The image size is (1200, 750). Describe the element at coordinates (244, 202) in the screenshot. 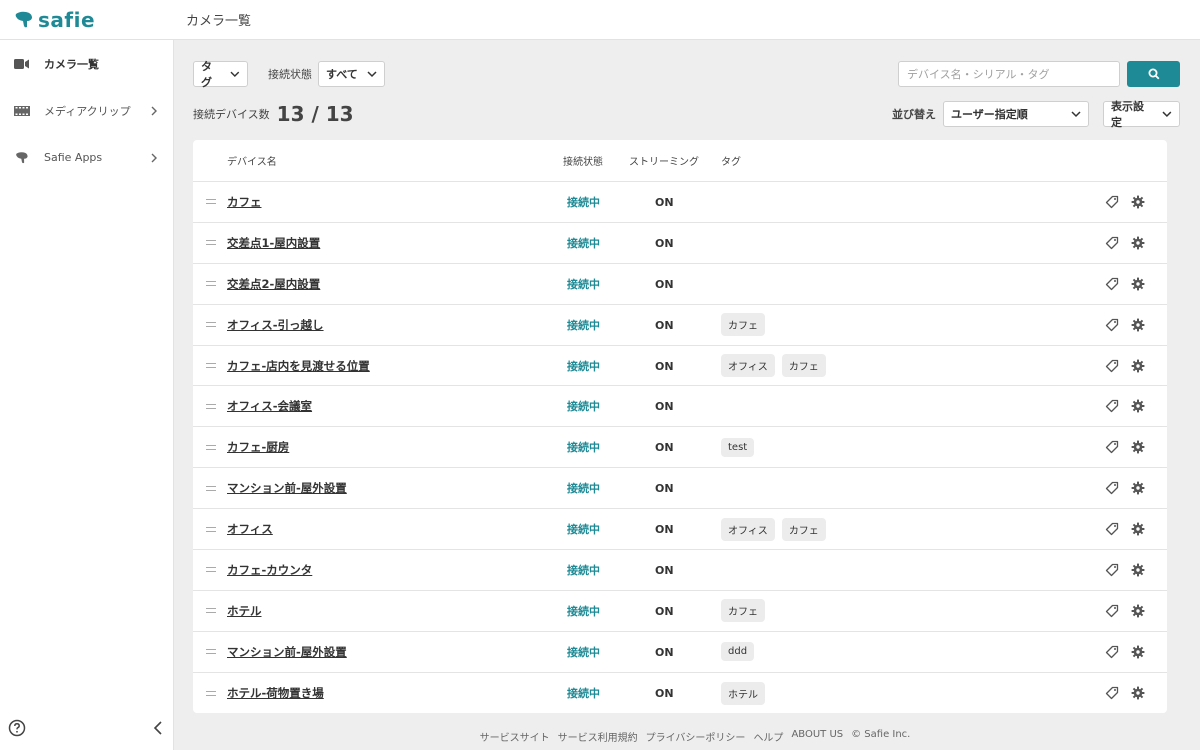

I see `device-name-link: カフェ` at that location.